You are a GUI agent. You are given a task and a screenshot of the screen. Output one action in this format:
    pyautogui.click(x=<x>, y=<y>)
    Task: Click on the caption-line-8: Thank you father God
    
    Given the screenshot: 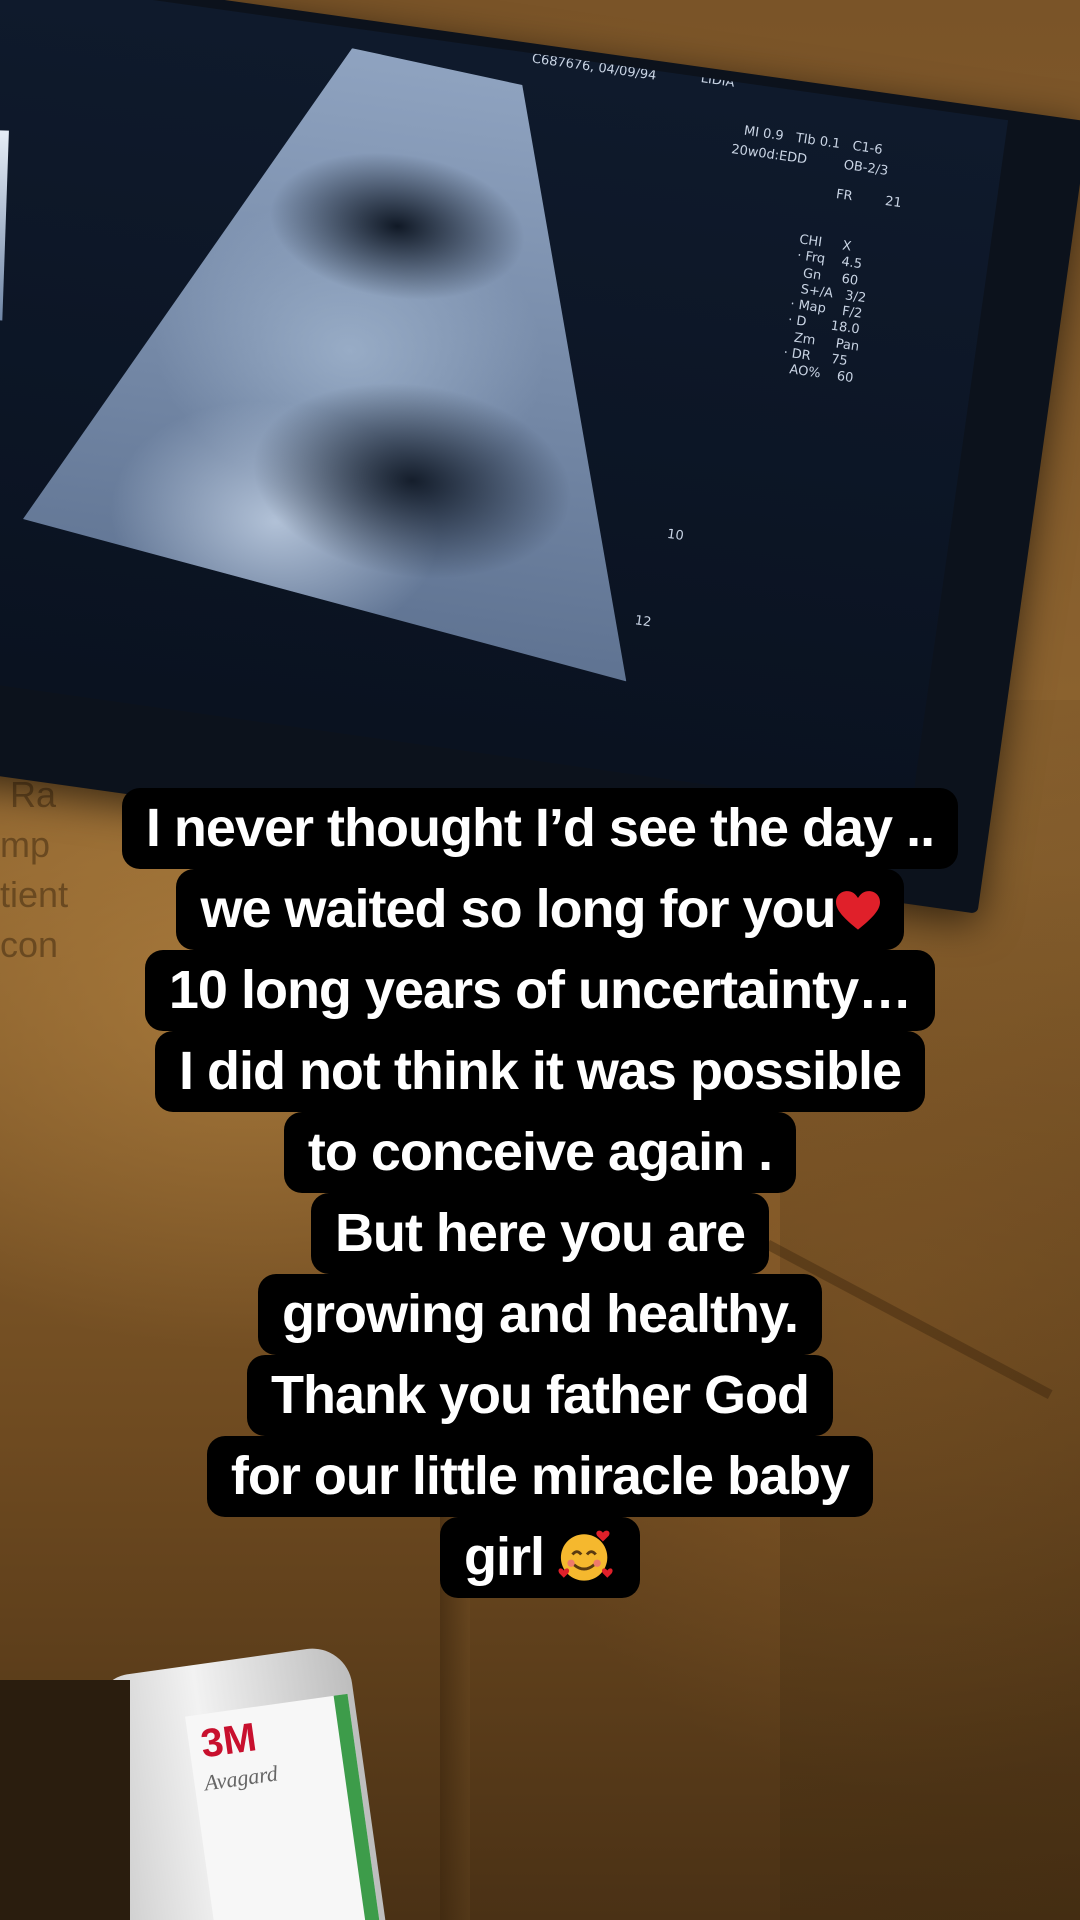 What is the action you would take?
    pyautogui.click(x=540, y=1395)
    